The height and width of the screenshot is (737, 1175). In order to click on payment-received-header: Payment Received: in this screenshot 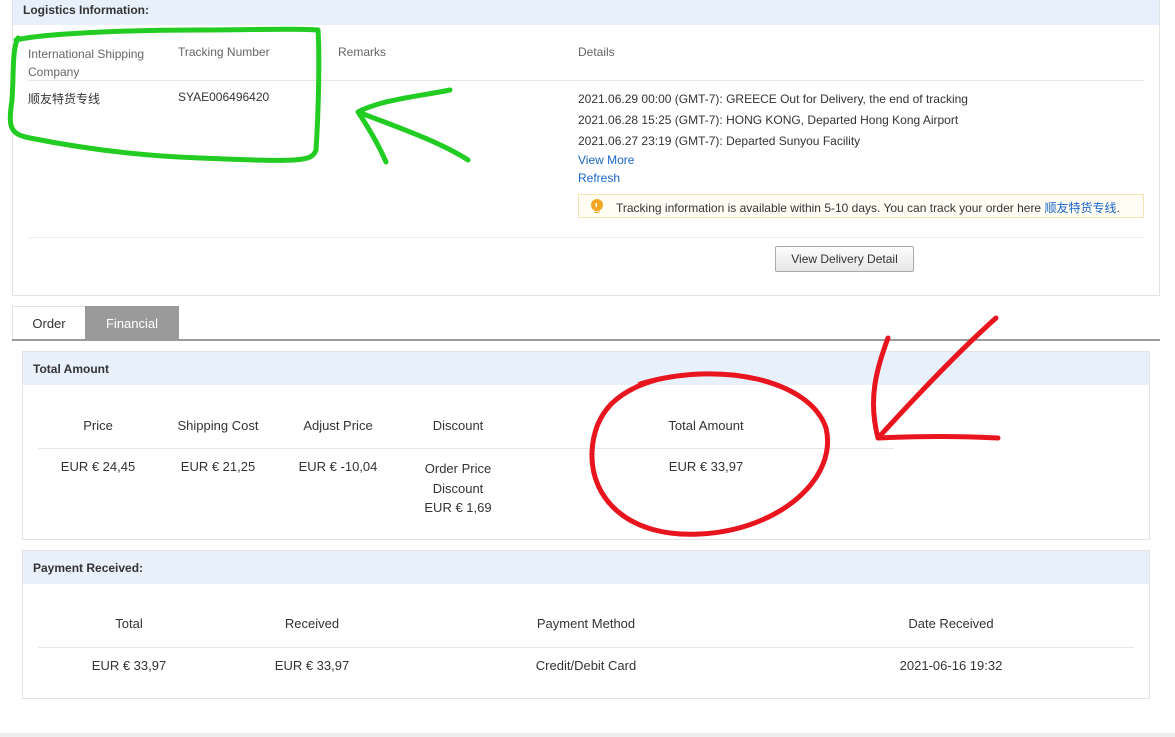, I will do `click(586, 567)`.